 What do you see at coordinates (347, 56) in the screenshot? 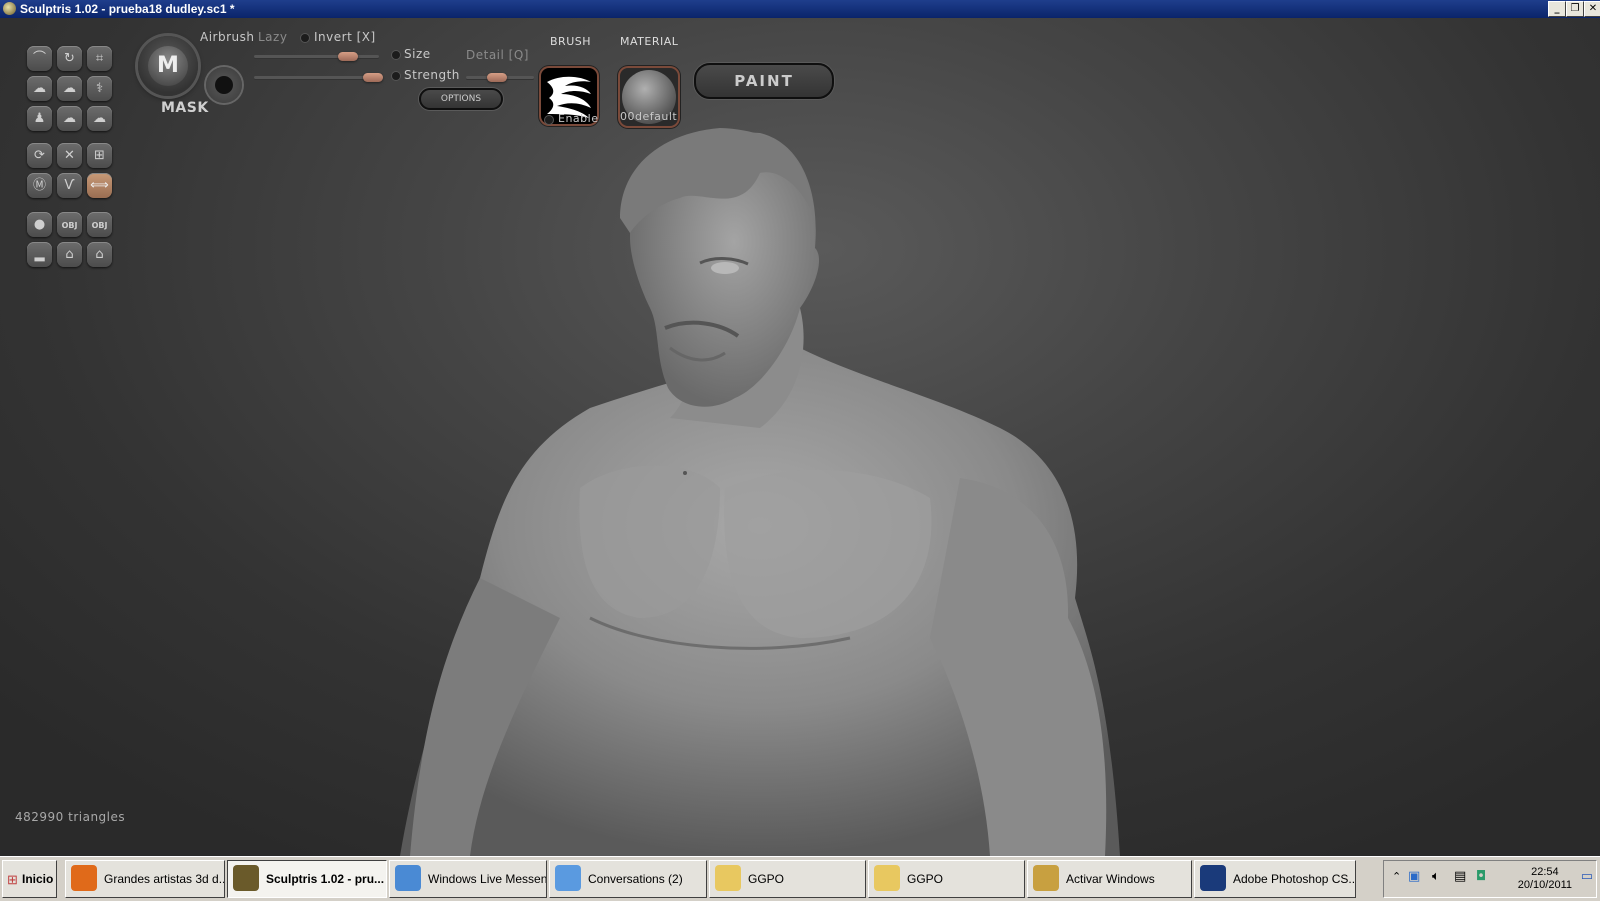
I see `size-slider-handle` at bounding box center [347, 56].